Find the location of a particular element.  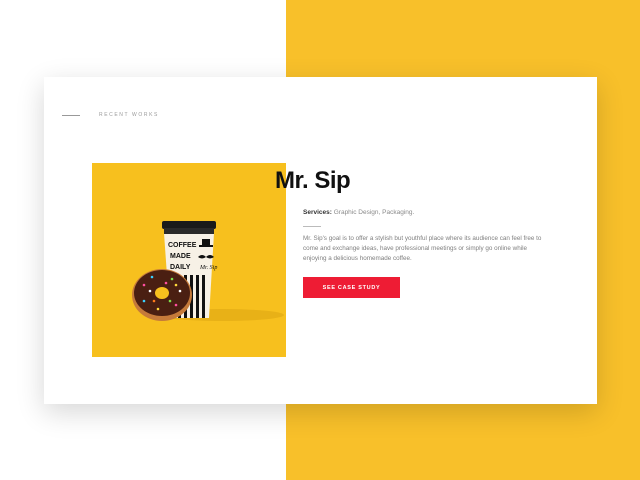

project-title: Mr. Sip is located at coordinates (313, 180).